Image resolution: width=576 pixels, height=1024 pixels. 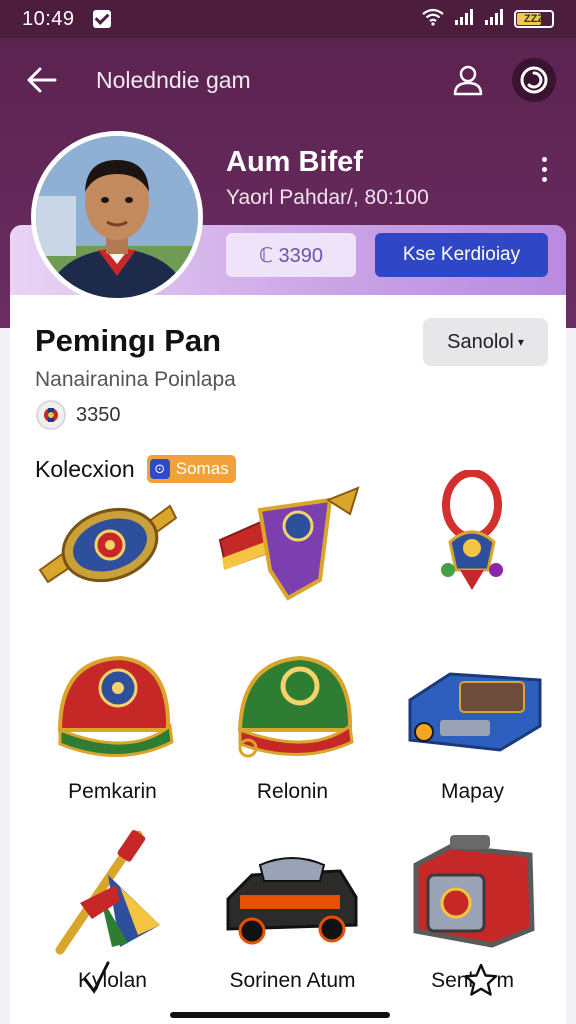 I want to click on item-label: Kylolan, so click(x=112, y=980).